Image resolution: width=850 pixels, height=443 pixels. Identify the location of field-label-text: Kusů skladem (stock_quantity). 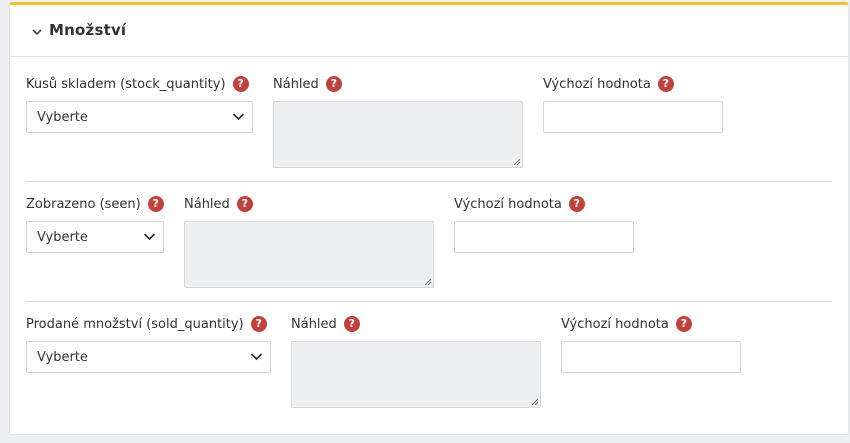
(126, 84).